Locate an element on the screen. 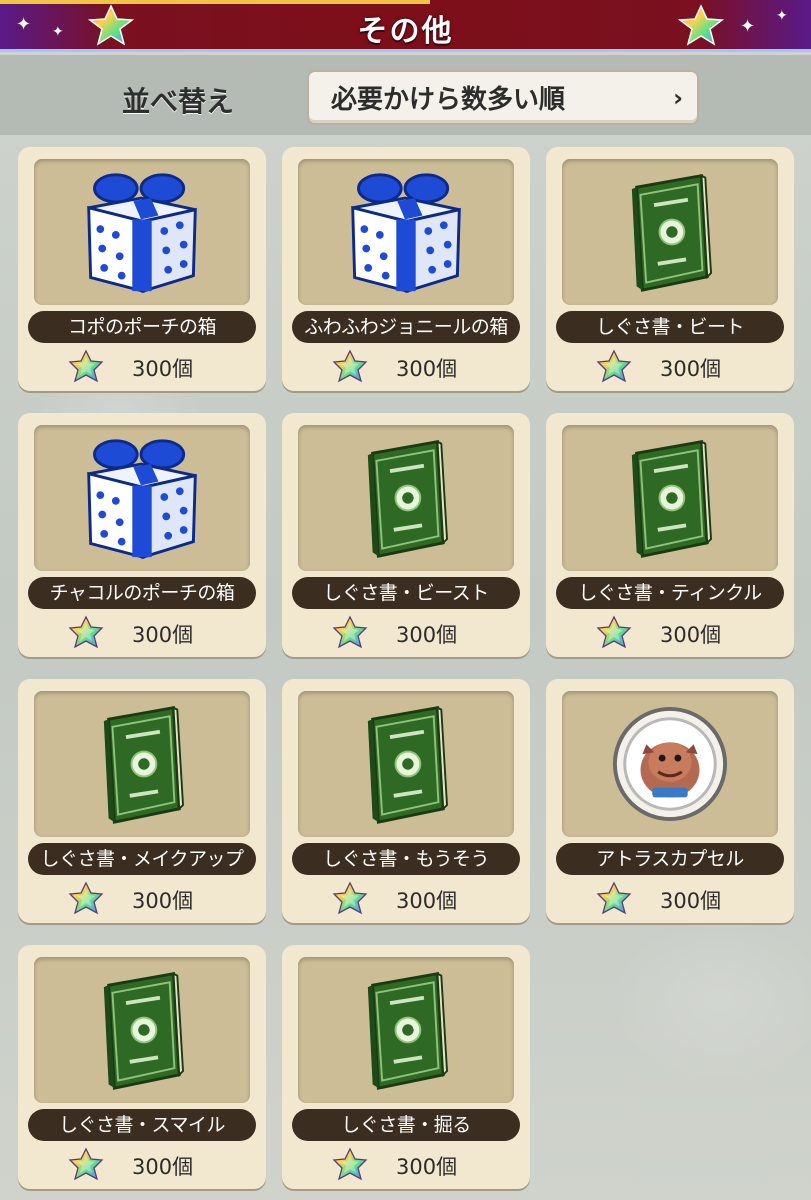 The height and width of the screenshot is (1200, 811). item-name: コポのポーチの箱 is located at coordinates (142, 327).